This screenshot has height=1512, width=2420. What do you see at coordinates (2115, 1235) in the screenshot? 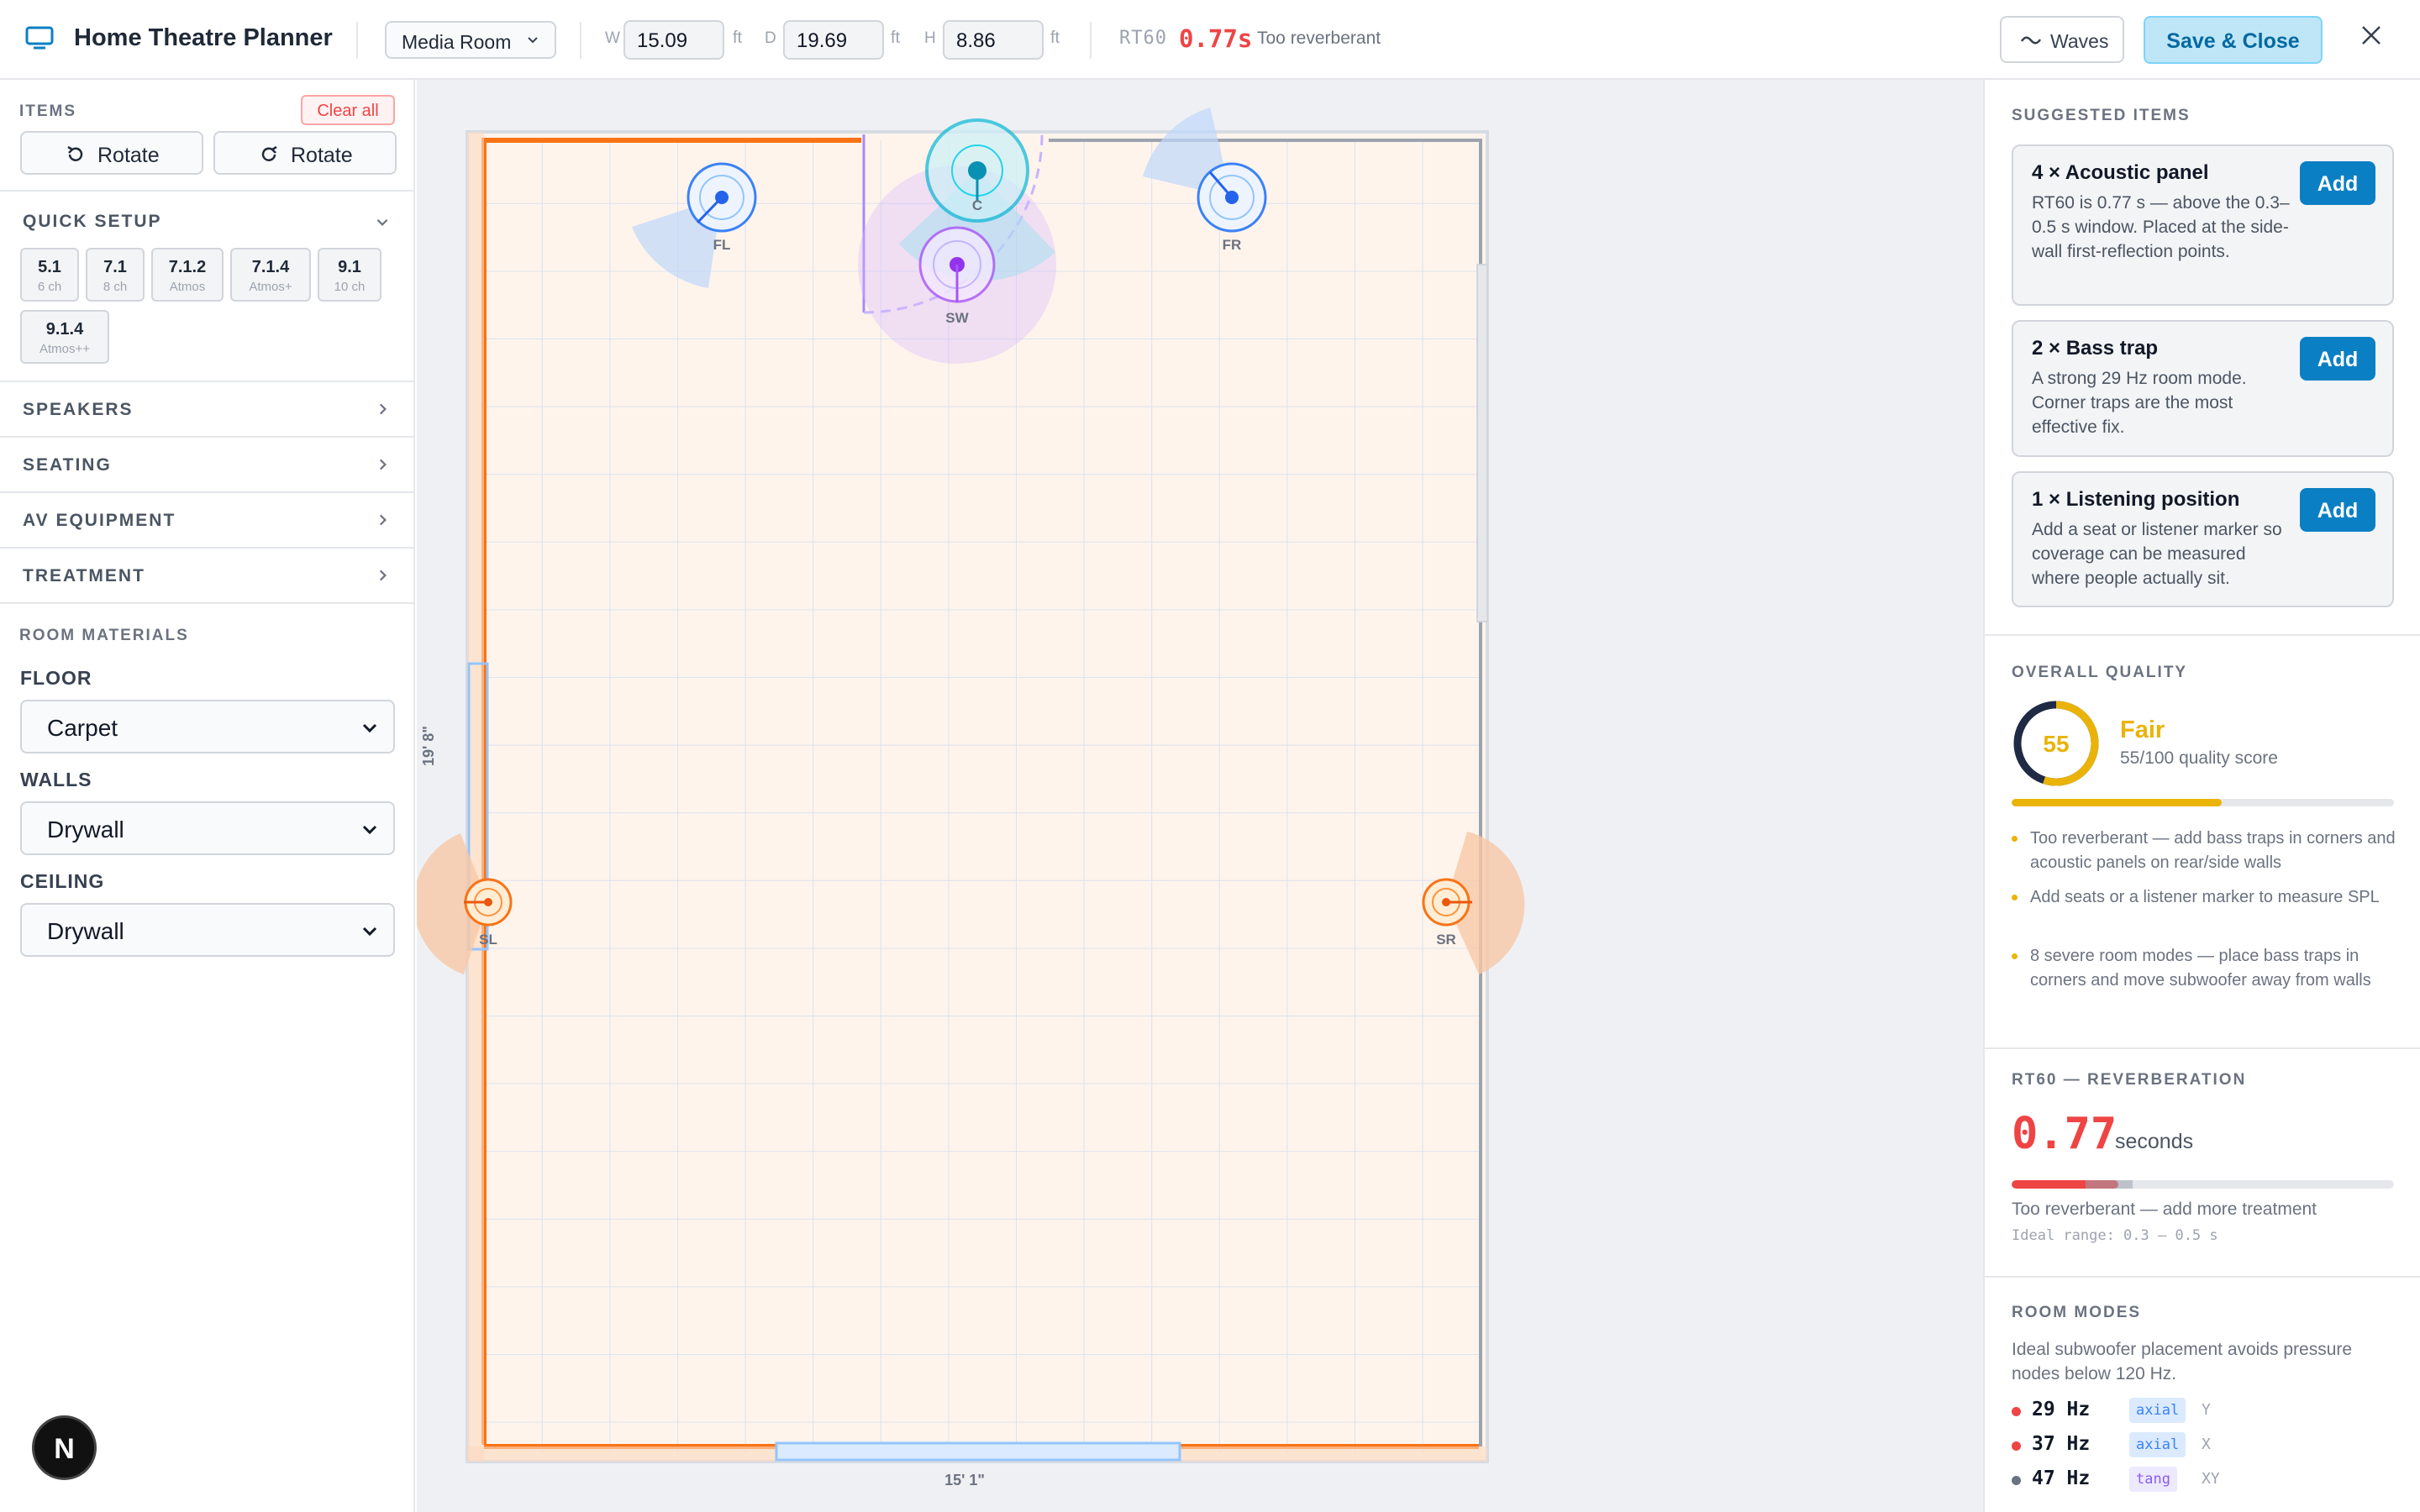
I see `rt60-ideal-text: Ideal range: 0.3 – 0.5 s` at bounding box center [2115, 1235].